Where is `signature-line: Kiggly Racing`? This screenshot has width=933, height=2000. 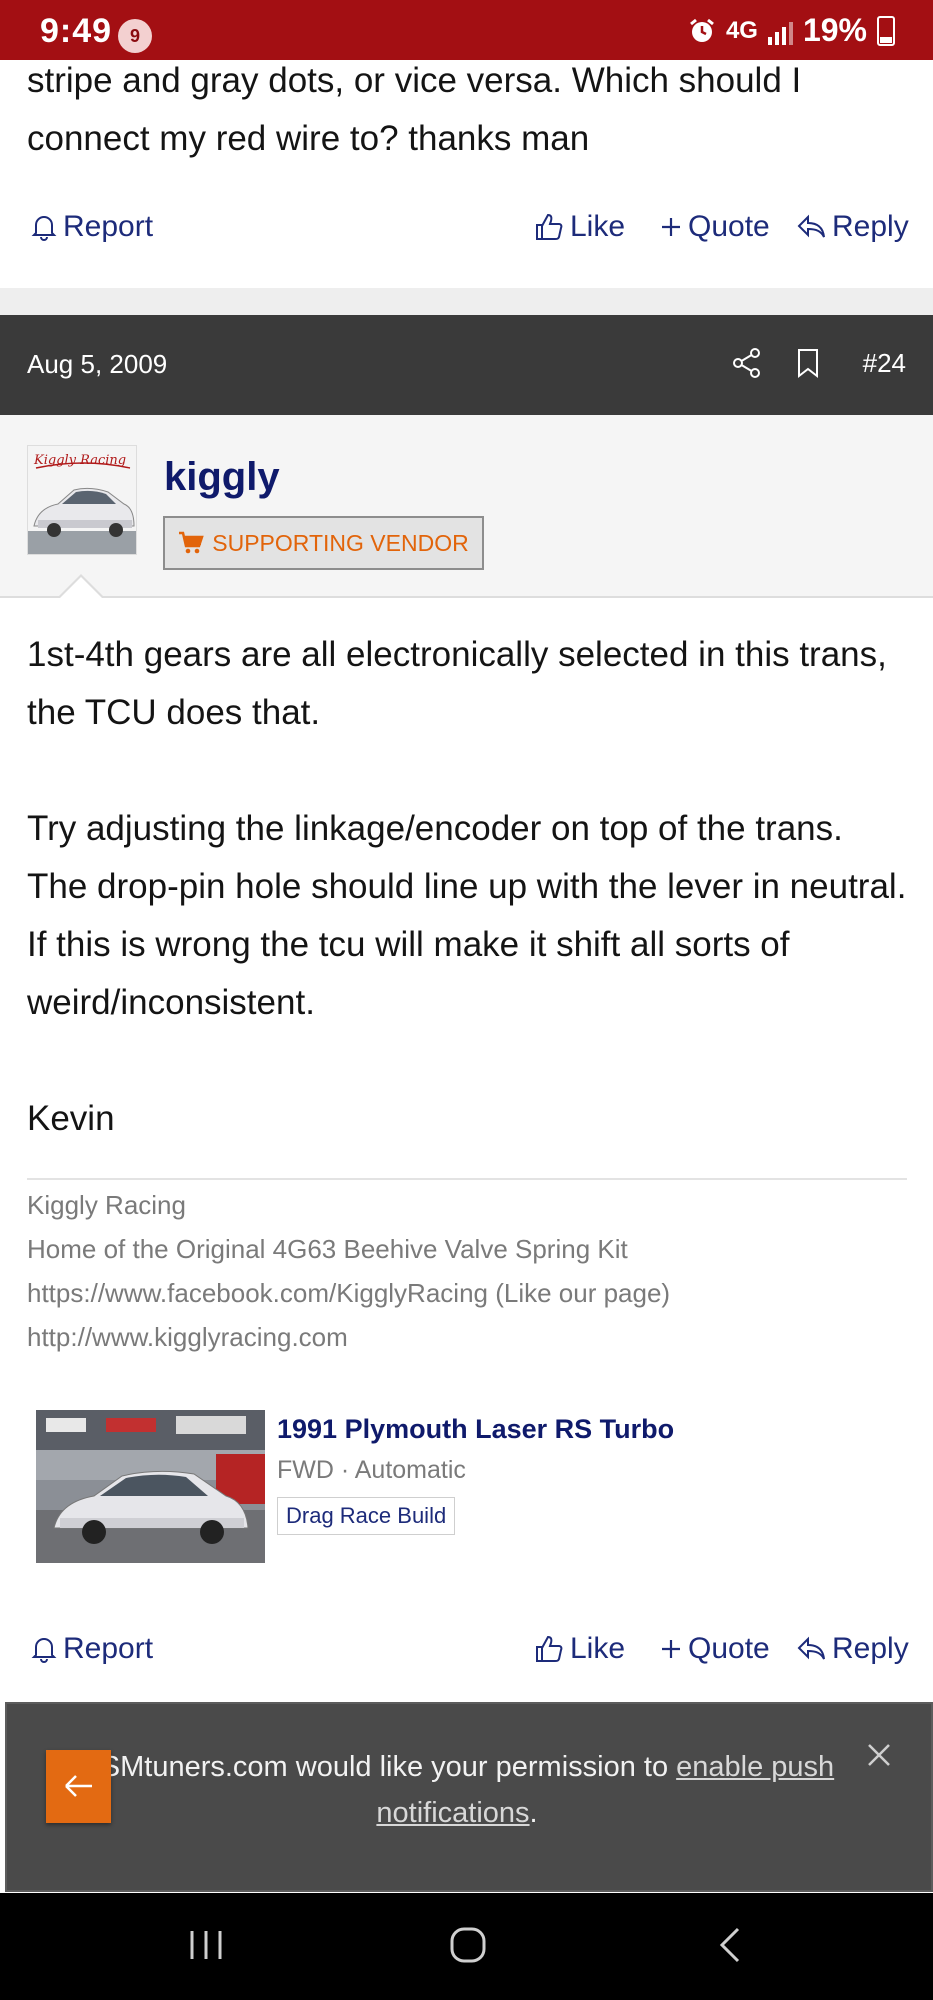 signature-line: Kiggly Racing is located at coordinates (106, 1205).